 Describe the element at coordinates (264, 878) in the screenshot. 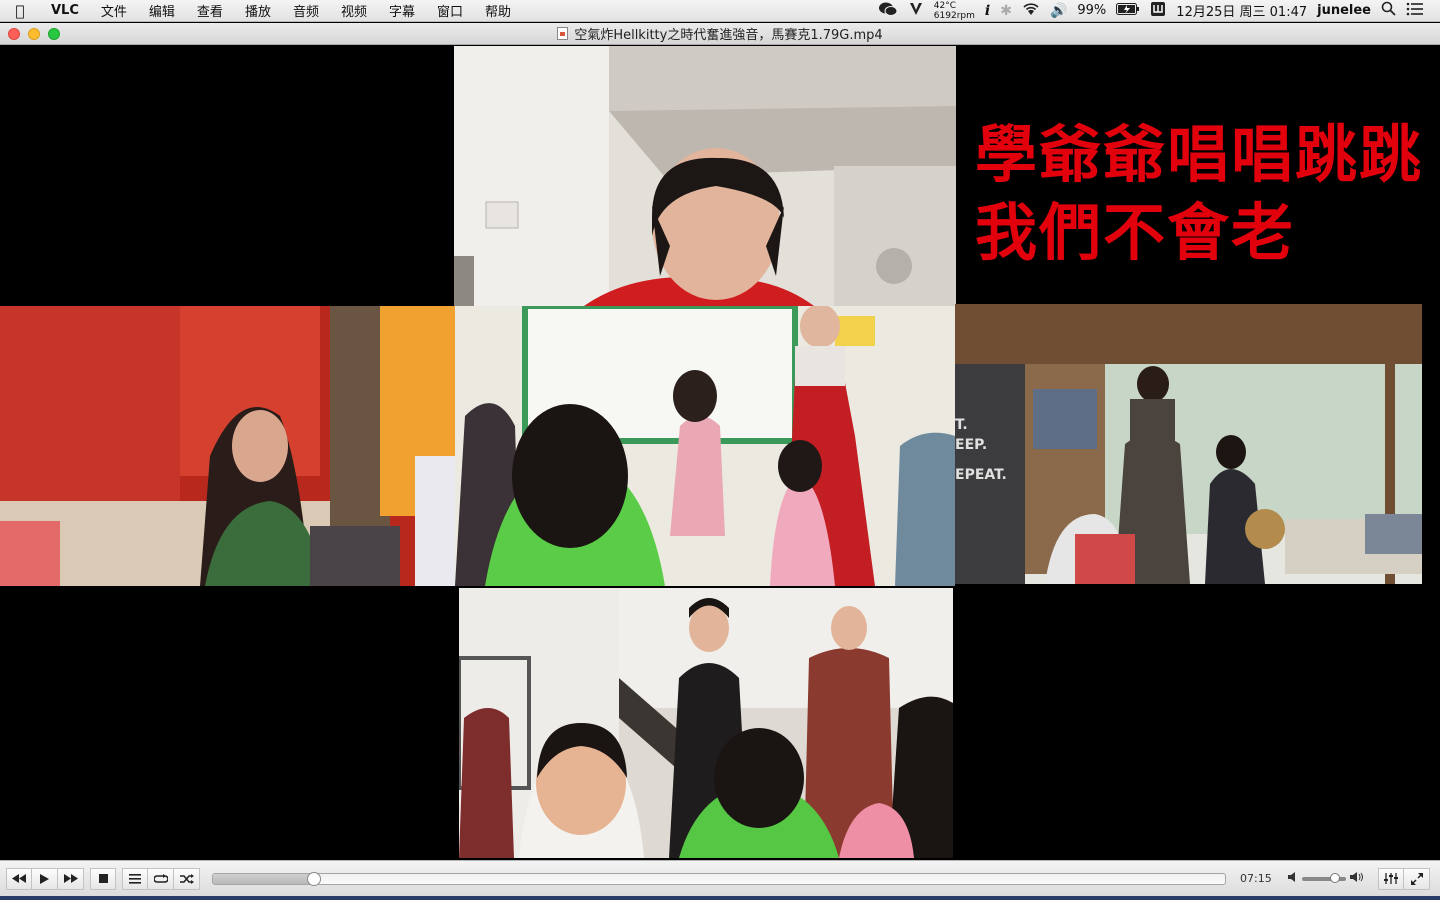

I see `seek-bar-progress` at that location.